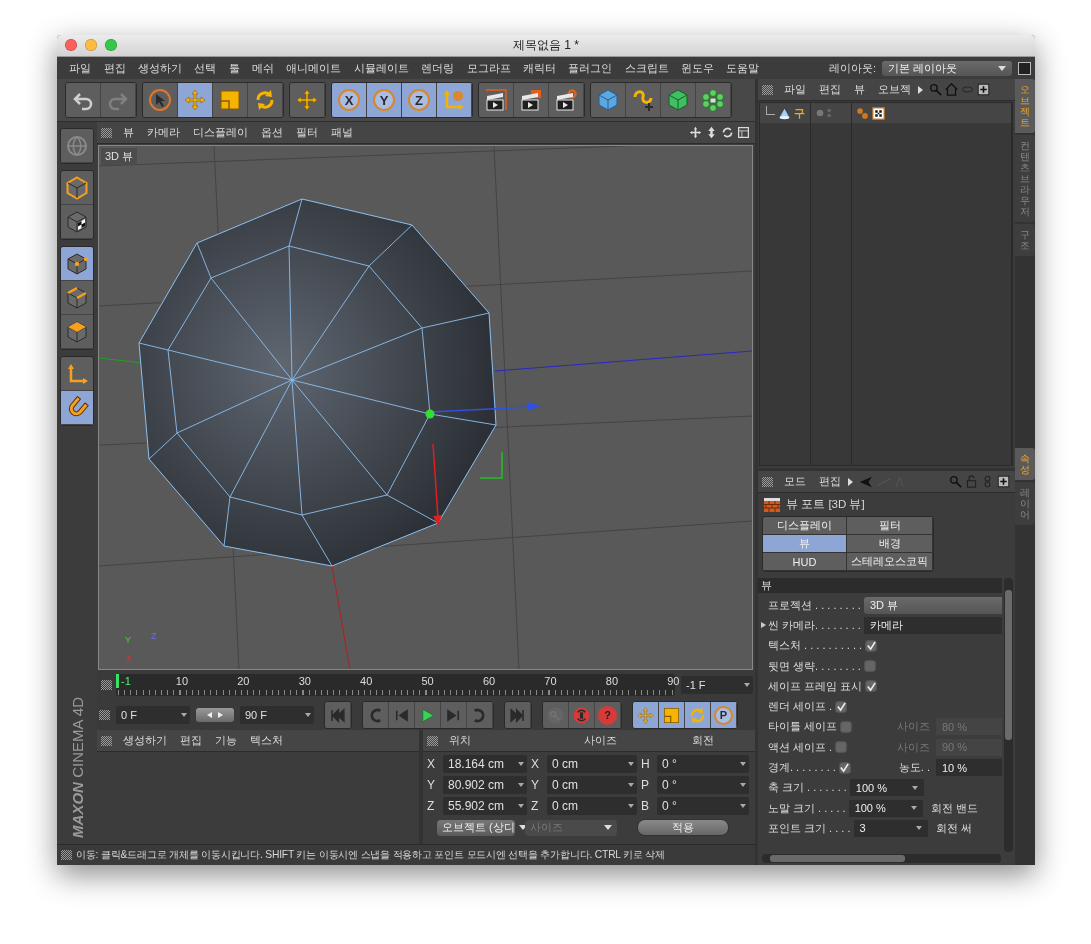 The height and width of the screenshot is (944, 1091). Describe the element at coordinates (1024, 68) in the screenshot. I see `layout-icon` at that location.